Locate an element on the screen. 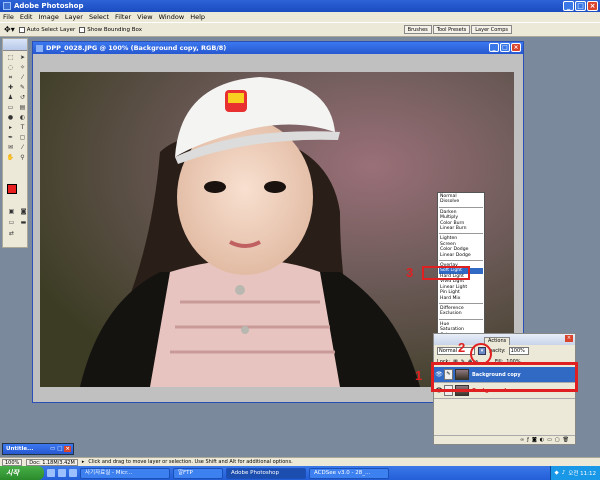 The image size is (600, 480). gradient-icon: ▤ is located at coordinates (22, 107).